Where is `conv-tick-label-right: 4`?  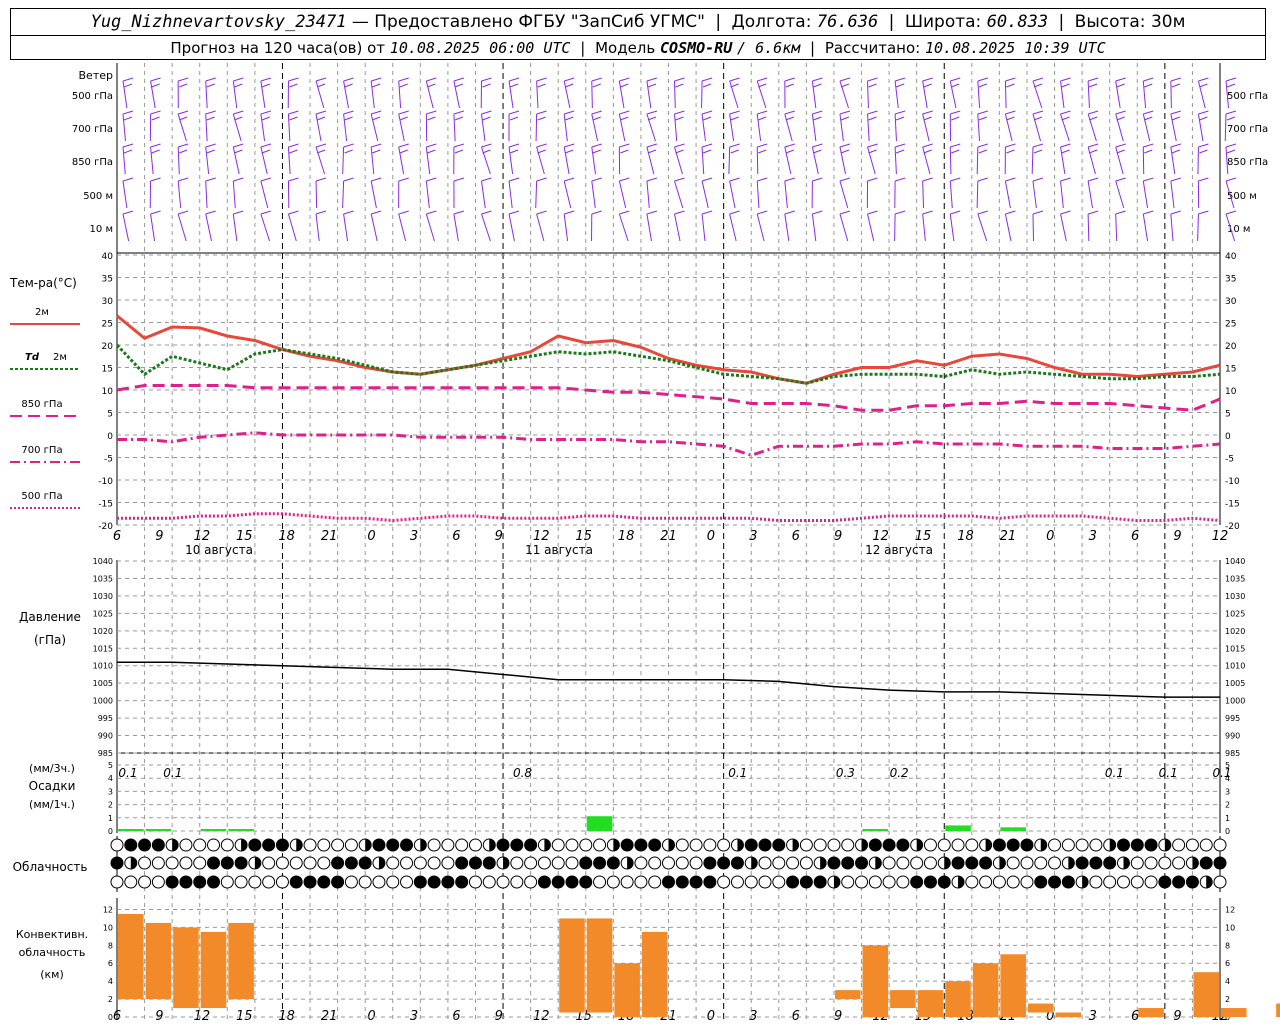 conv-tick-label-right: 4 is located at coordinates (1227, 981).